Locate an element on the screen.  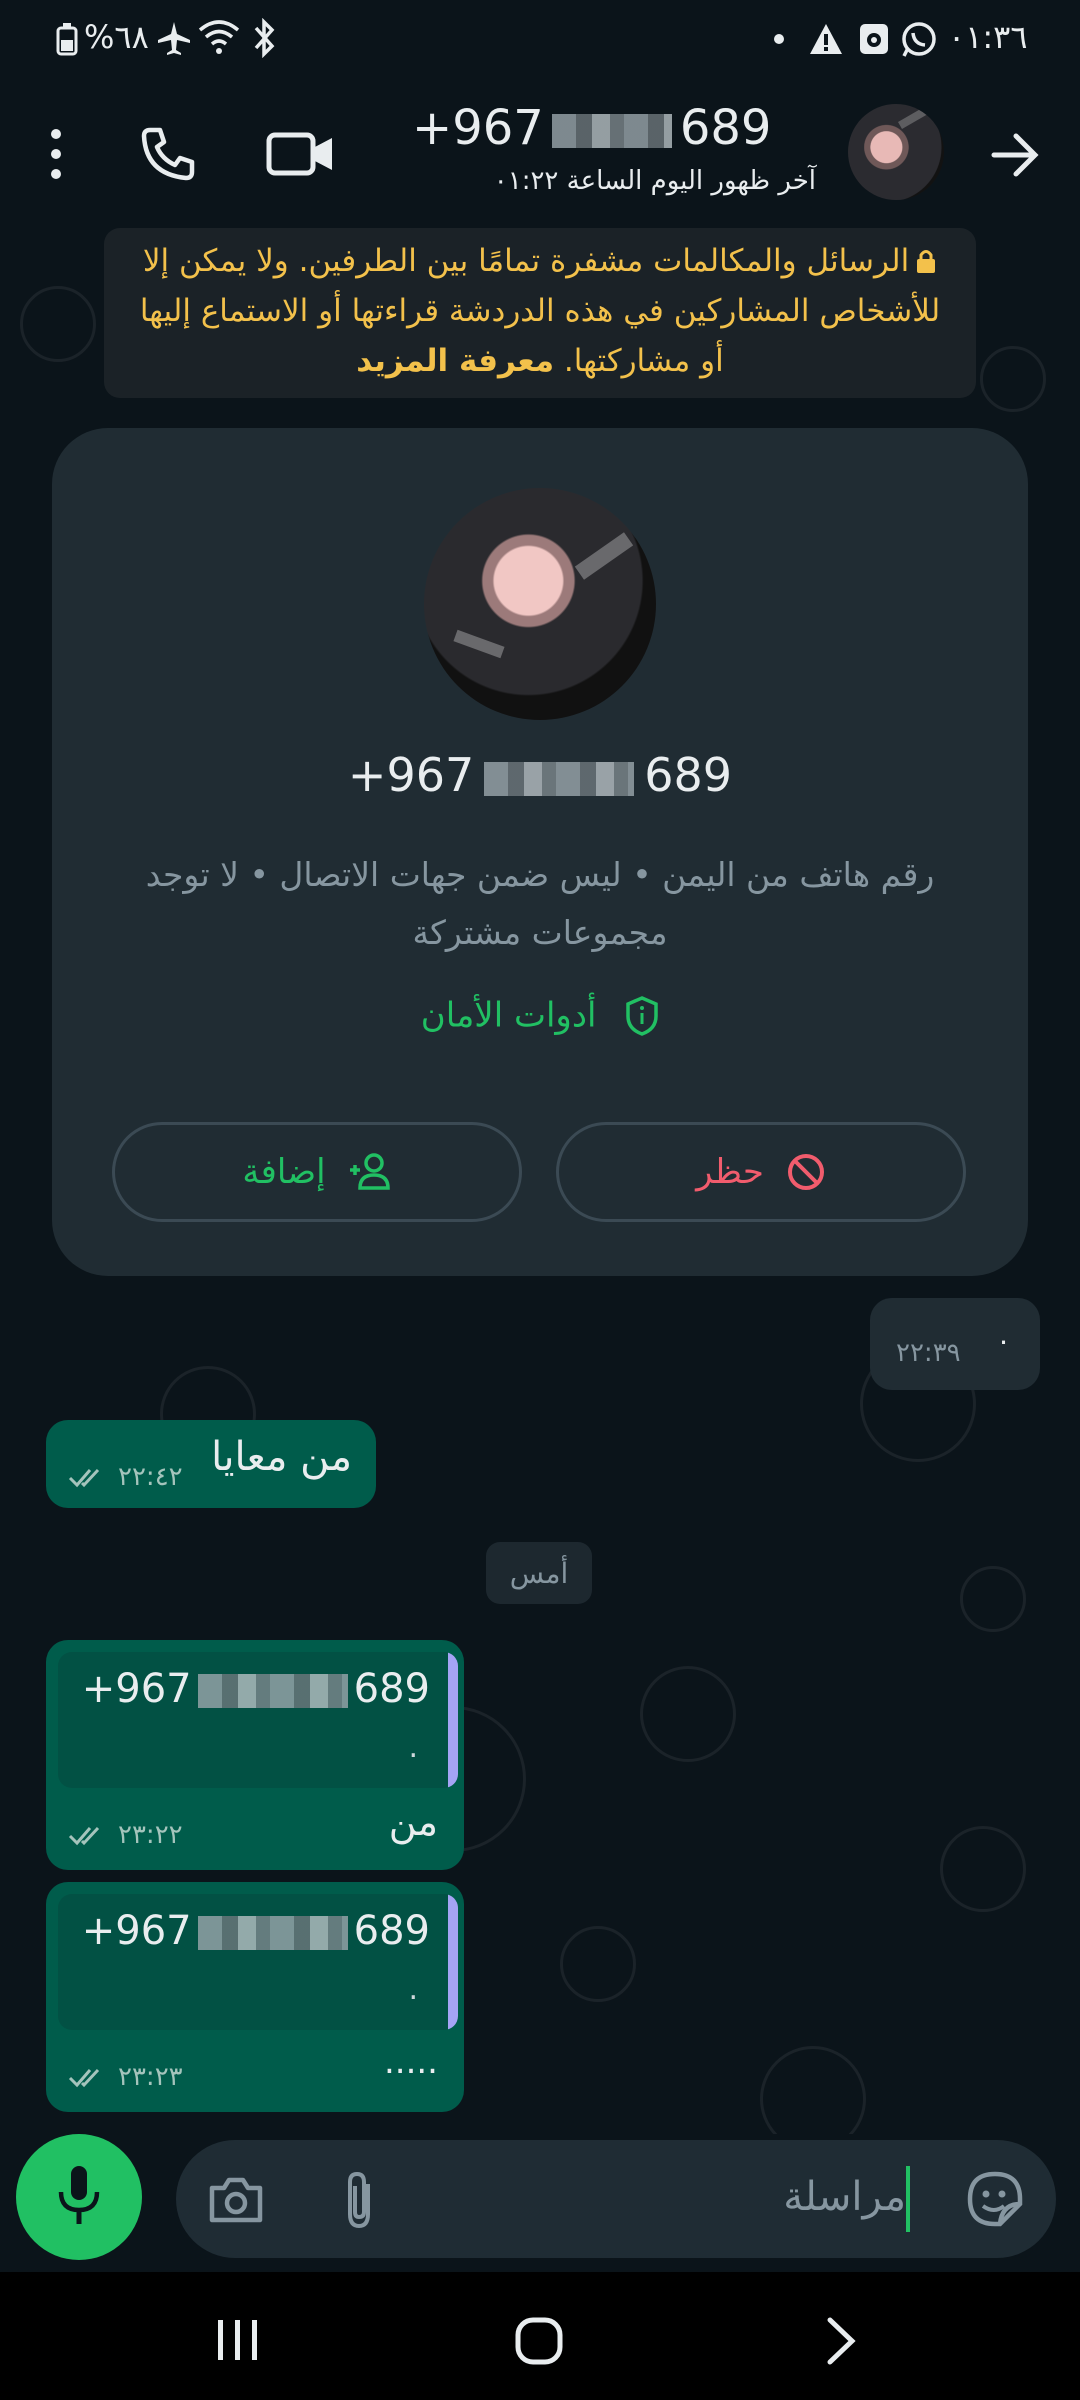
message-input: مراسلة is located at coordinates (844, 2197).